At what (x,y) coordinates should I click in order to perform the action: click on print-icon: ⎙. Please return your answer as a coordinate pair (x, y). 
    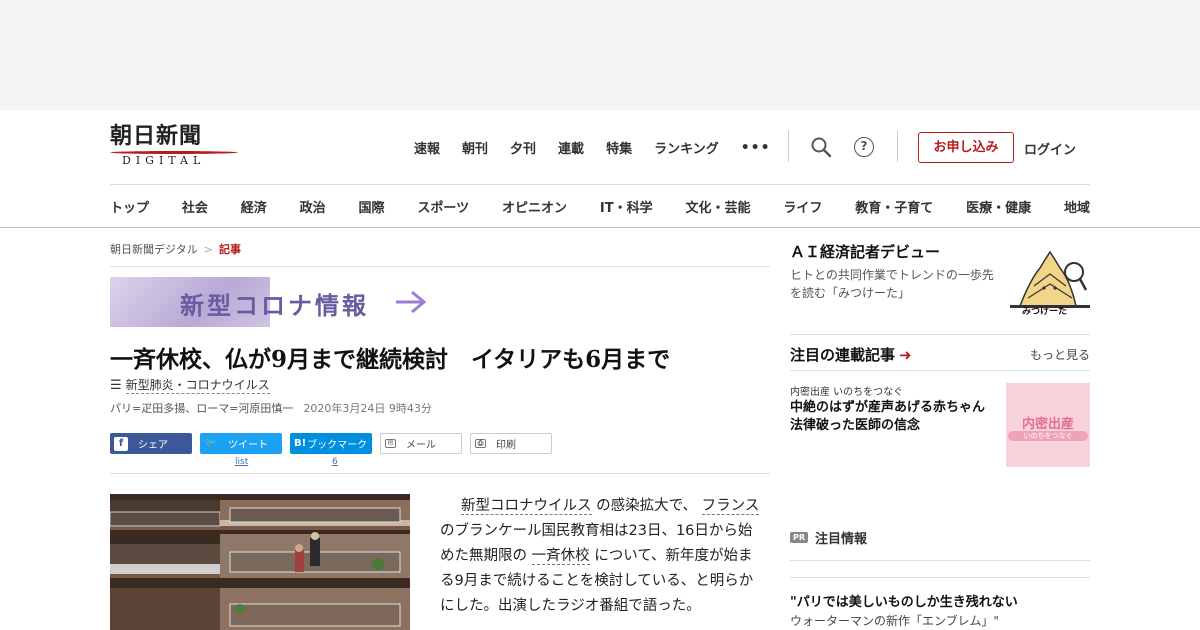
    Looking at the image, I should click on (480, 443).